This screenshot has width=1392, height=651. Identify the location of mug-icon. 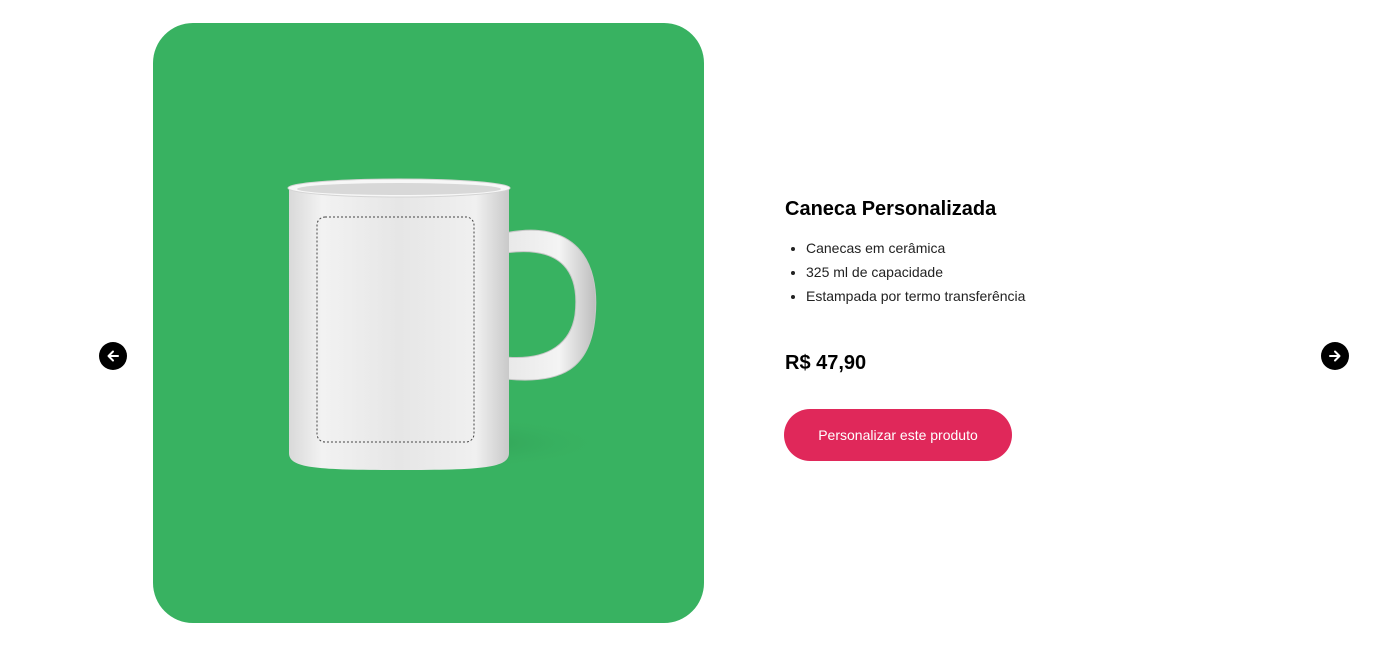
(443, 324).